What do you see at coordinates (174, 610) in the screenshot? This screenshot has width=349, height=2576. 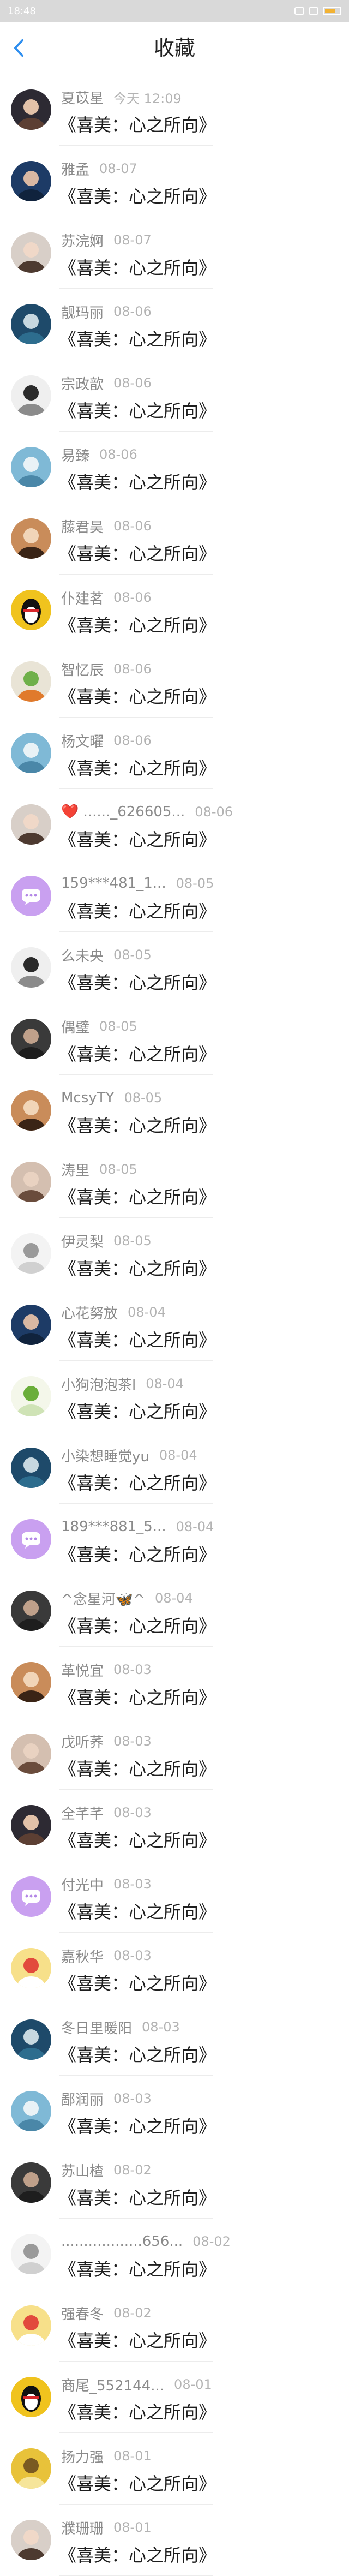 I see `favorite-item: 仆建茗 08-06 《喜美：心之所向》` at bounding box center [174, 610].